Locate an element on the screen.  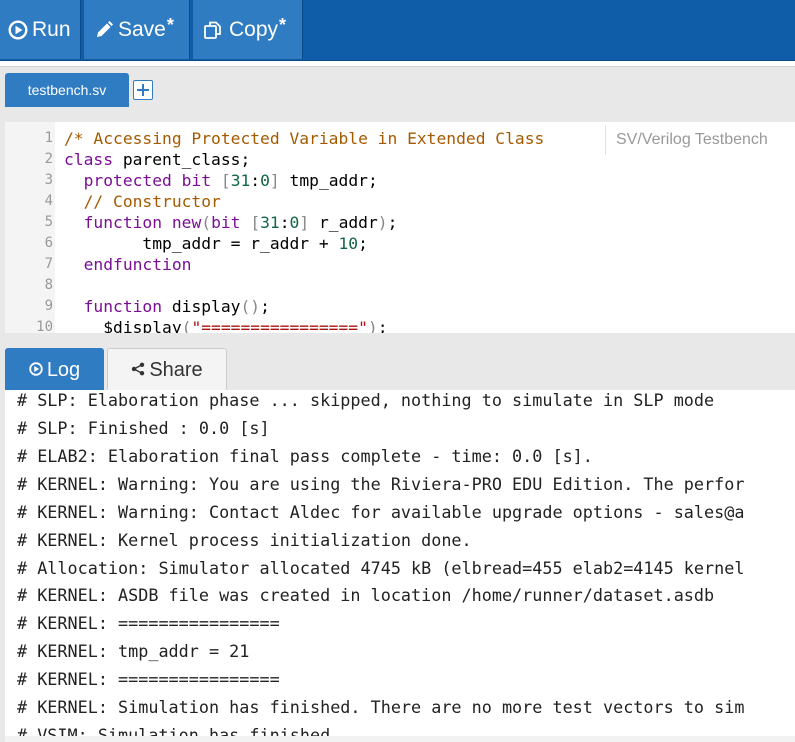
top-toolbar: Run Save * Copy * is located at coordinates (397, 30).